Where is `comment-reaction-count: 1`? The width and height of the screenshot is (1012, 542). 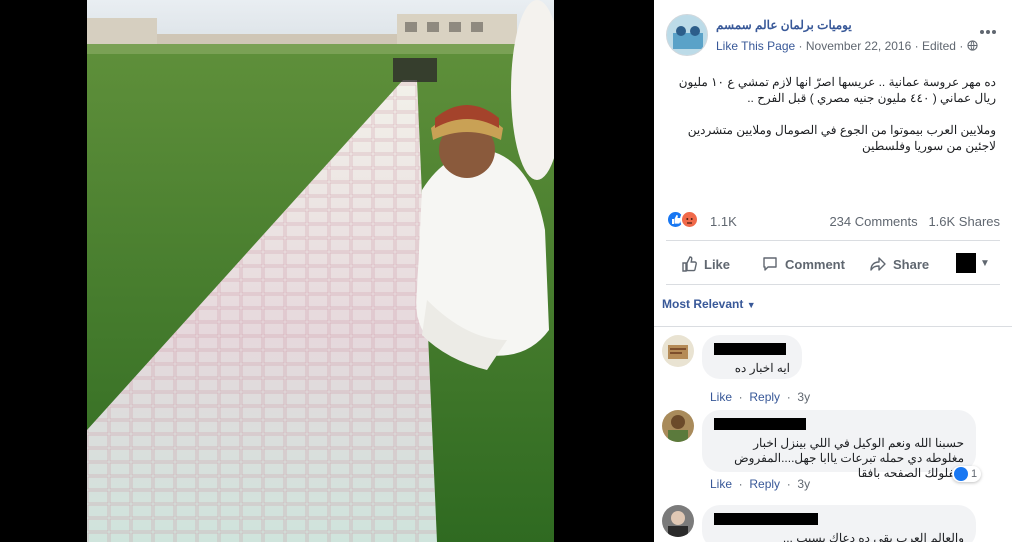
comment-reaction-count: 1 is located at coordinates (967, 474).